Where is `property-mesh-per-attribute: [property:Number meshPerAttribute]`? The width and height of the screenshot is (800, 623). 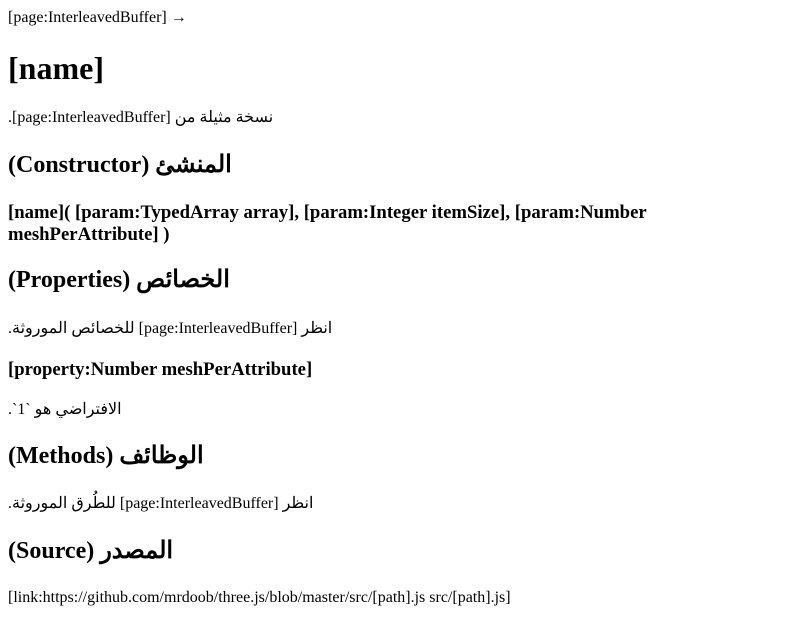
property-mesh-per-attribute: [property:Number meshPerAttribute] is located at coordinates (160, 369).